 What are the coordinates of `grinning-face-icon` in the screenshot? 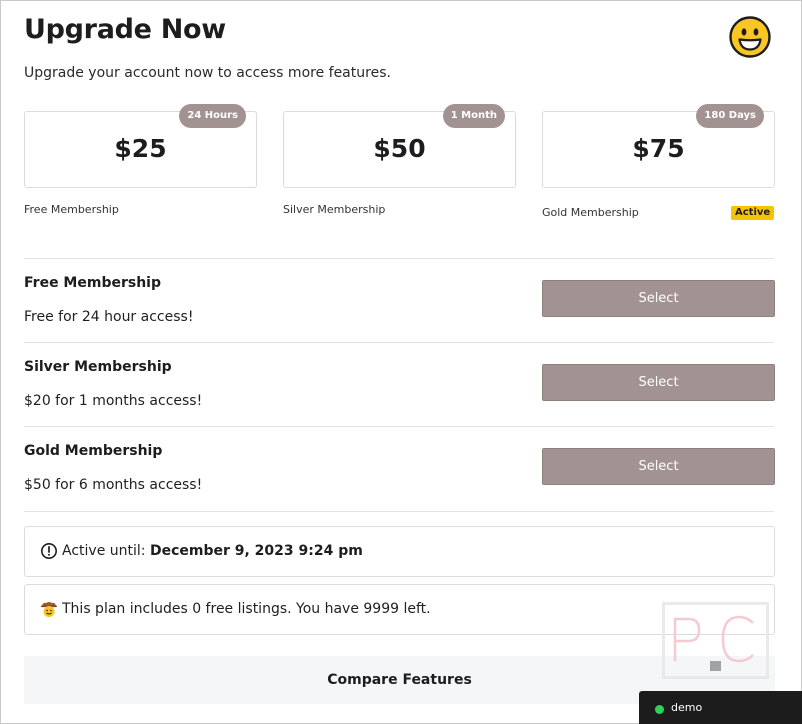 It's located at (750, 37).